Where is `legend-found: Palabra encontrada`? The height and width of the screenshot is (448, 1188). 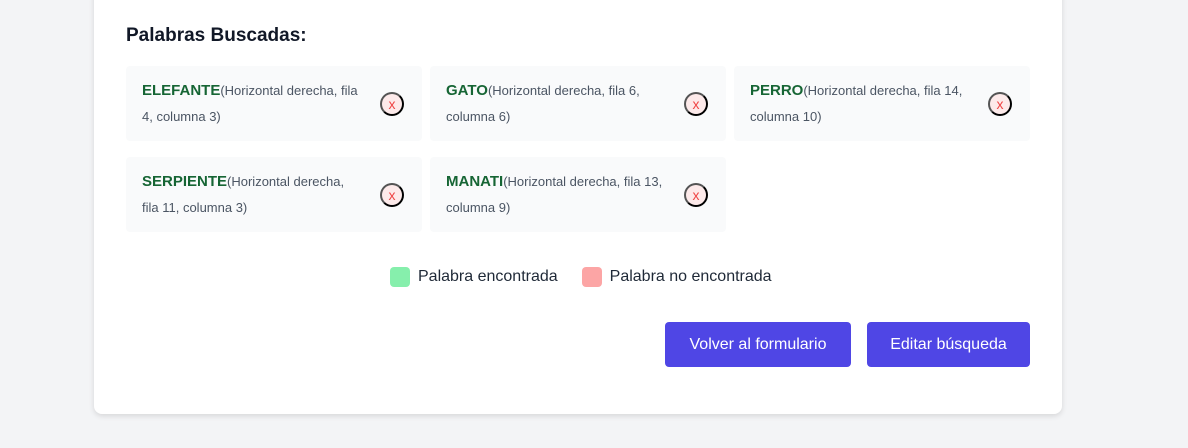 legend-found: Palabra encontrada is located at coordinates (474, 277).